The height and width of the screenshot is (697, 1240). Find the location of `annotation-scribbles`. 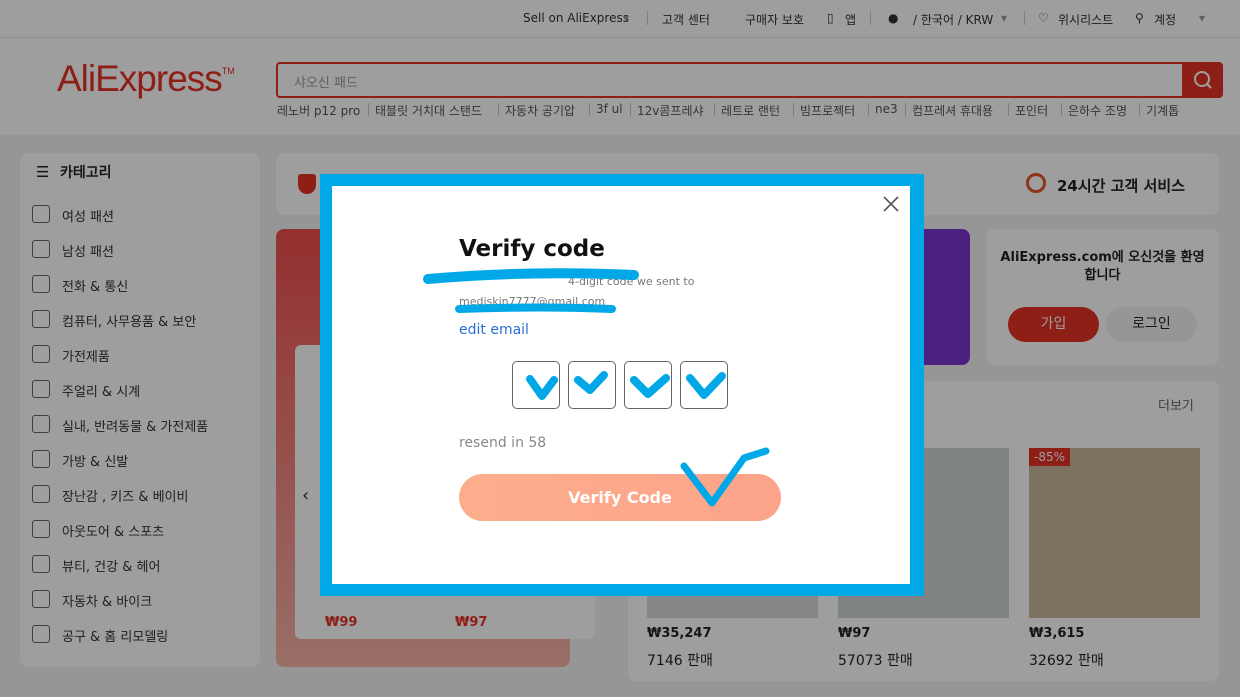

annotation-scribbles is located at coordinates (596, 387).